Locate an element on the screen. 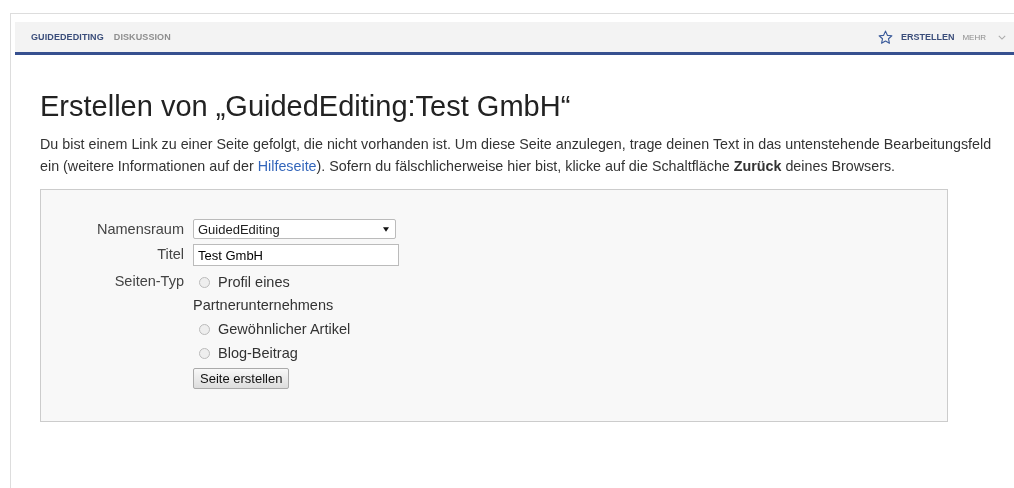 The image size is (1014, 488). field-label: Namensraum is located at coordinates (139, 229).